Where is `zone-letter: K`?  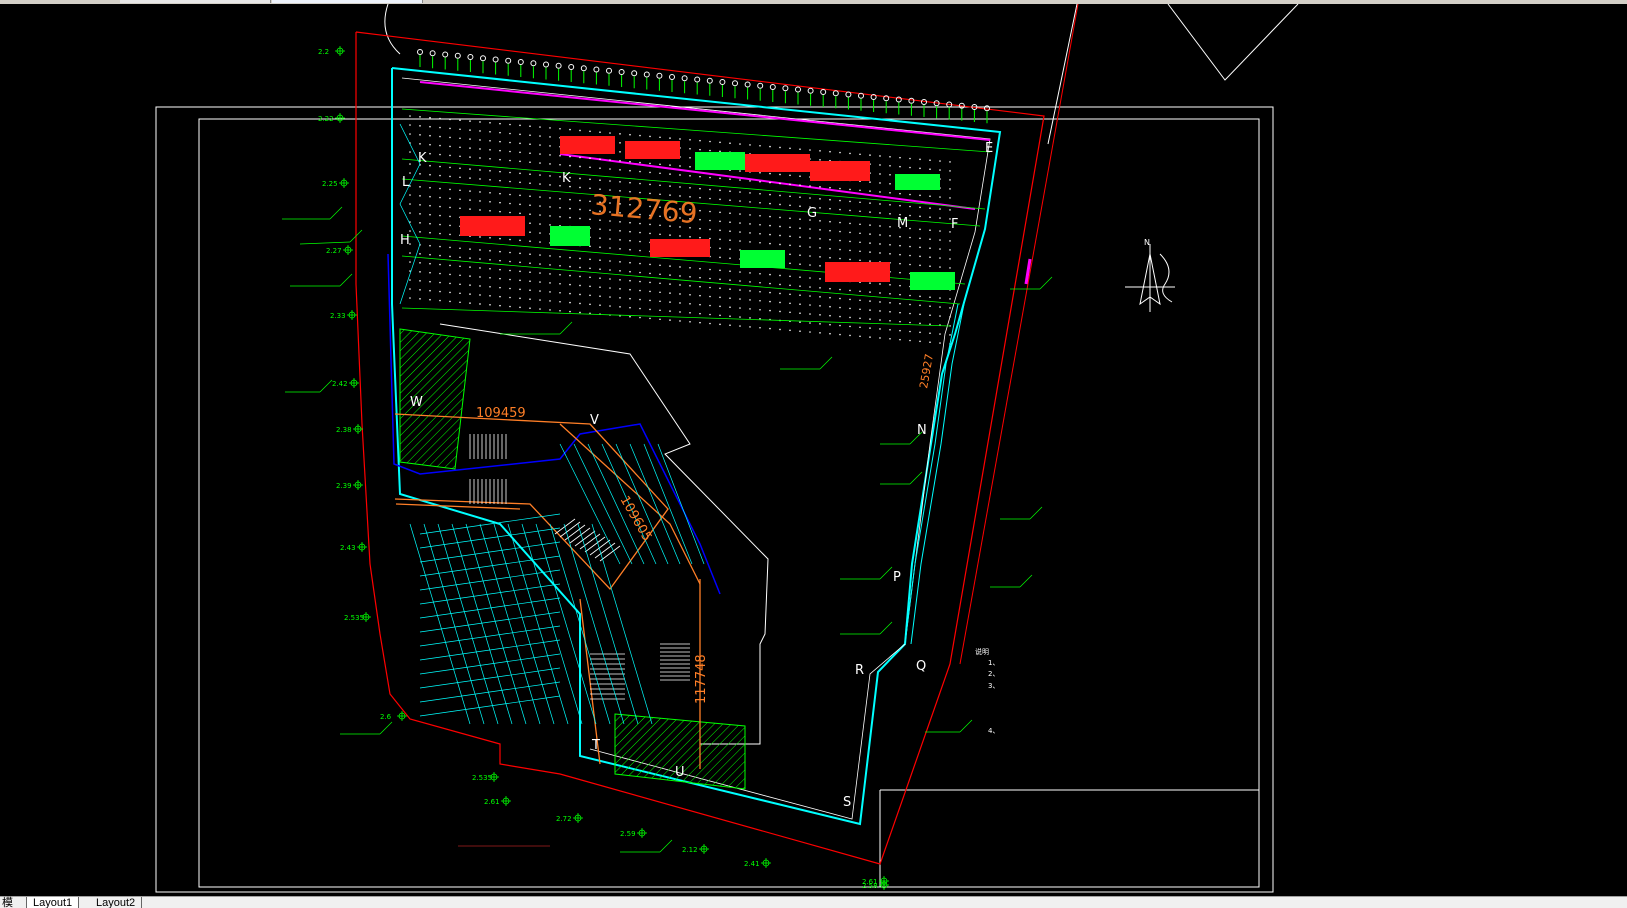
zone-letter: K is located at coordinates (566, 178).